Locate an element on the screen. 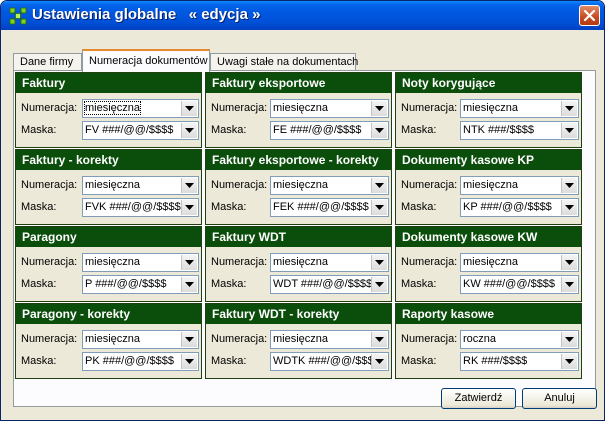 The width and height of the screenshot is (605, 421). title-bar: Ustawienia globalne « edycja » is located at coordinates (302, 15).